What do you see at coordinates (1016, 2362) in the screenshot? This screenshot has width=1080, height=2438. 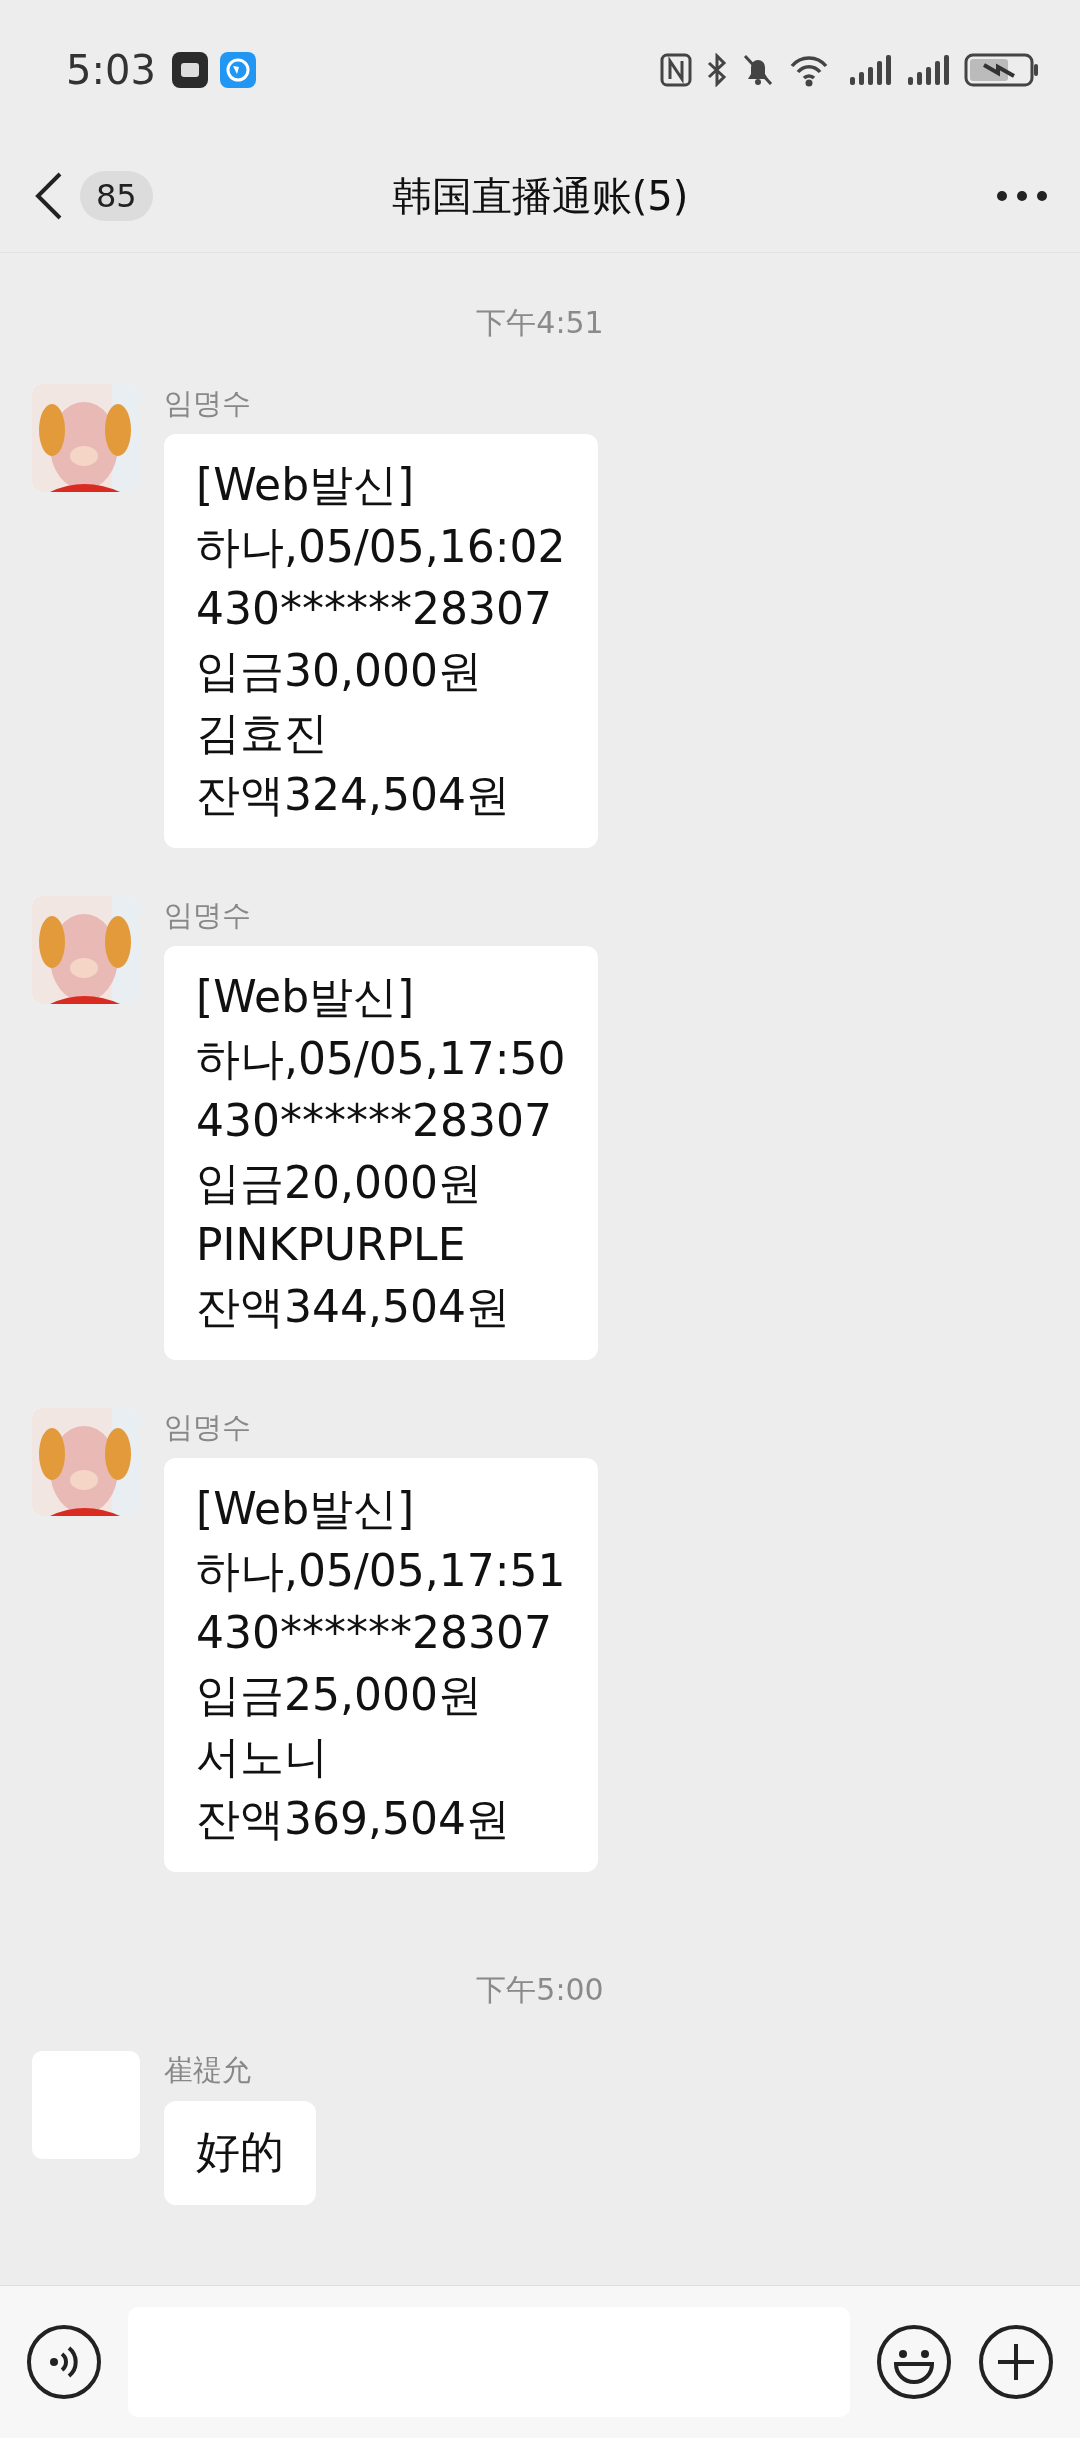 I see `plus-icon` at bounding box center [1016, 2362].